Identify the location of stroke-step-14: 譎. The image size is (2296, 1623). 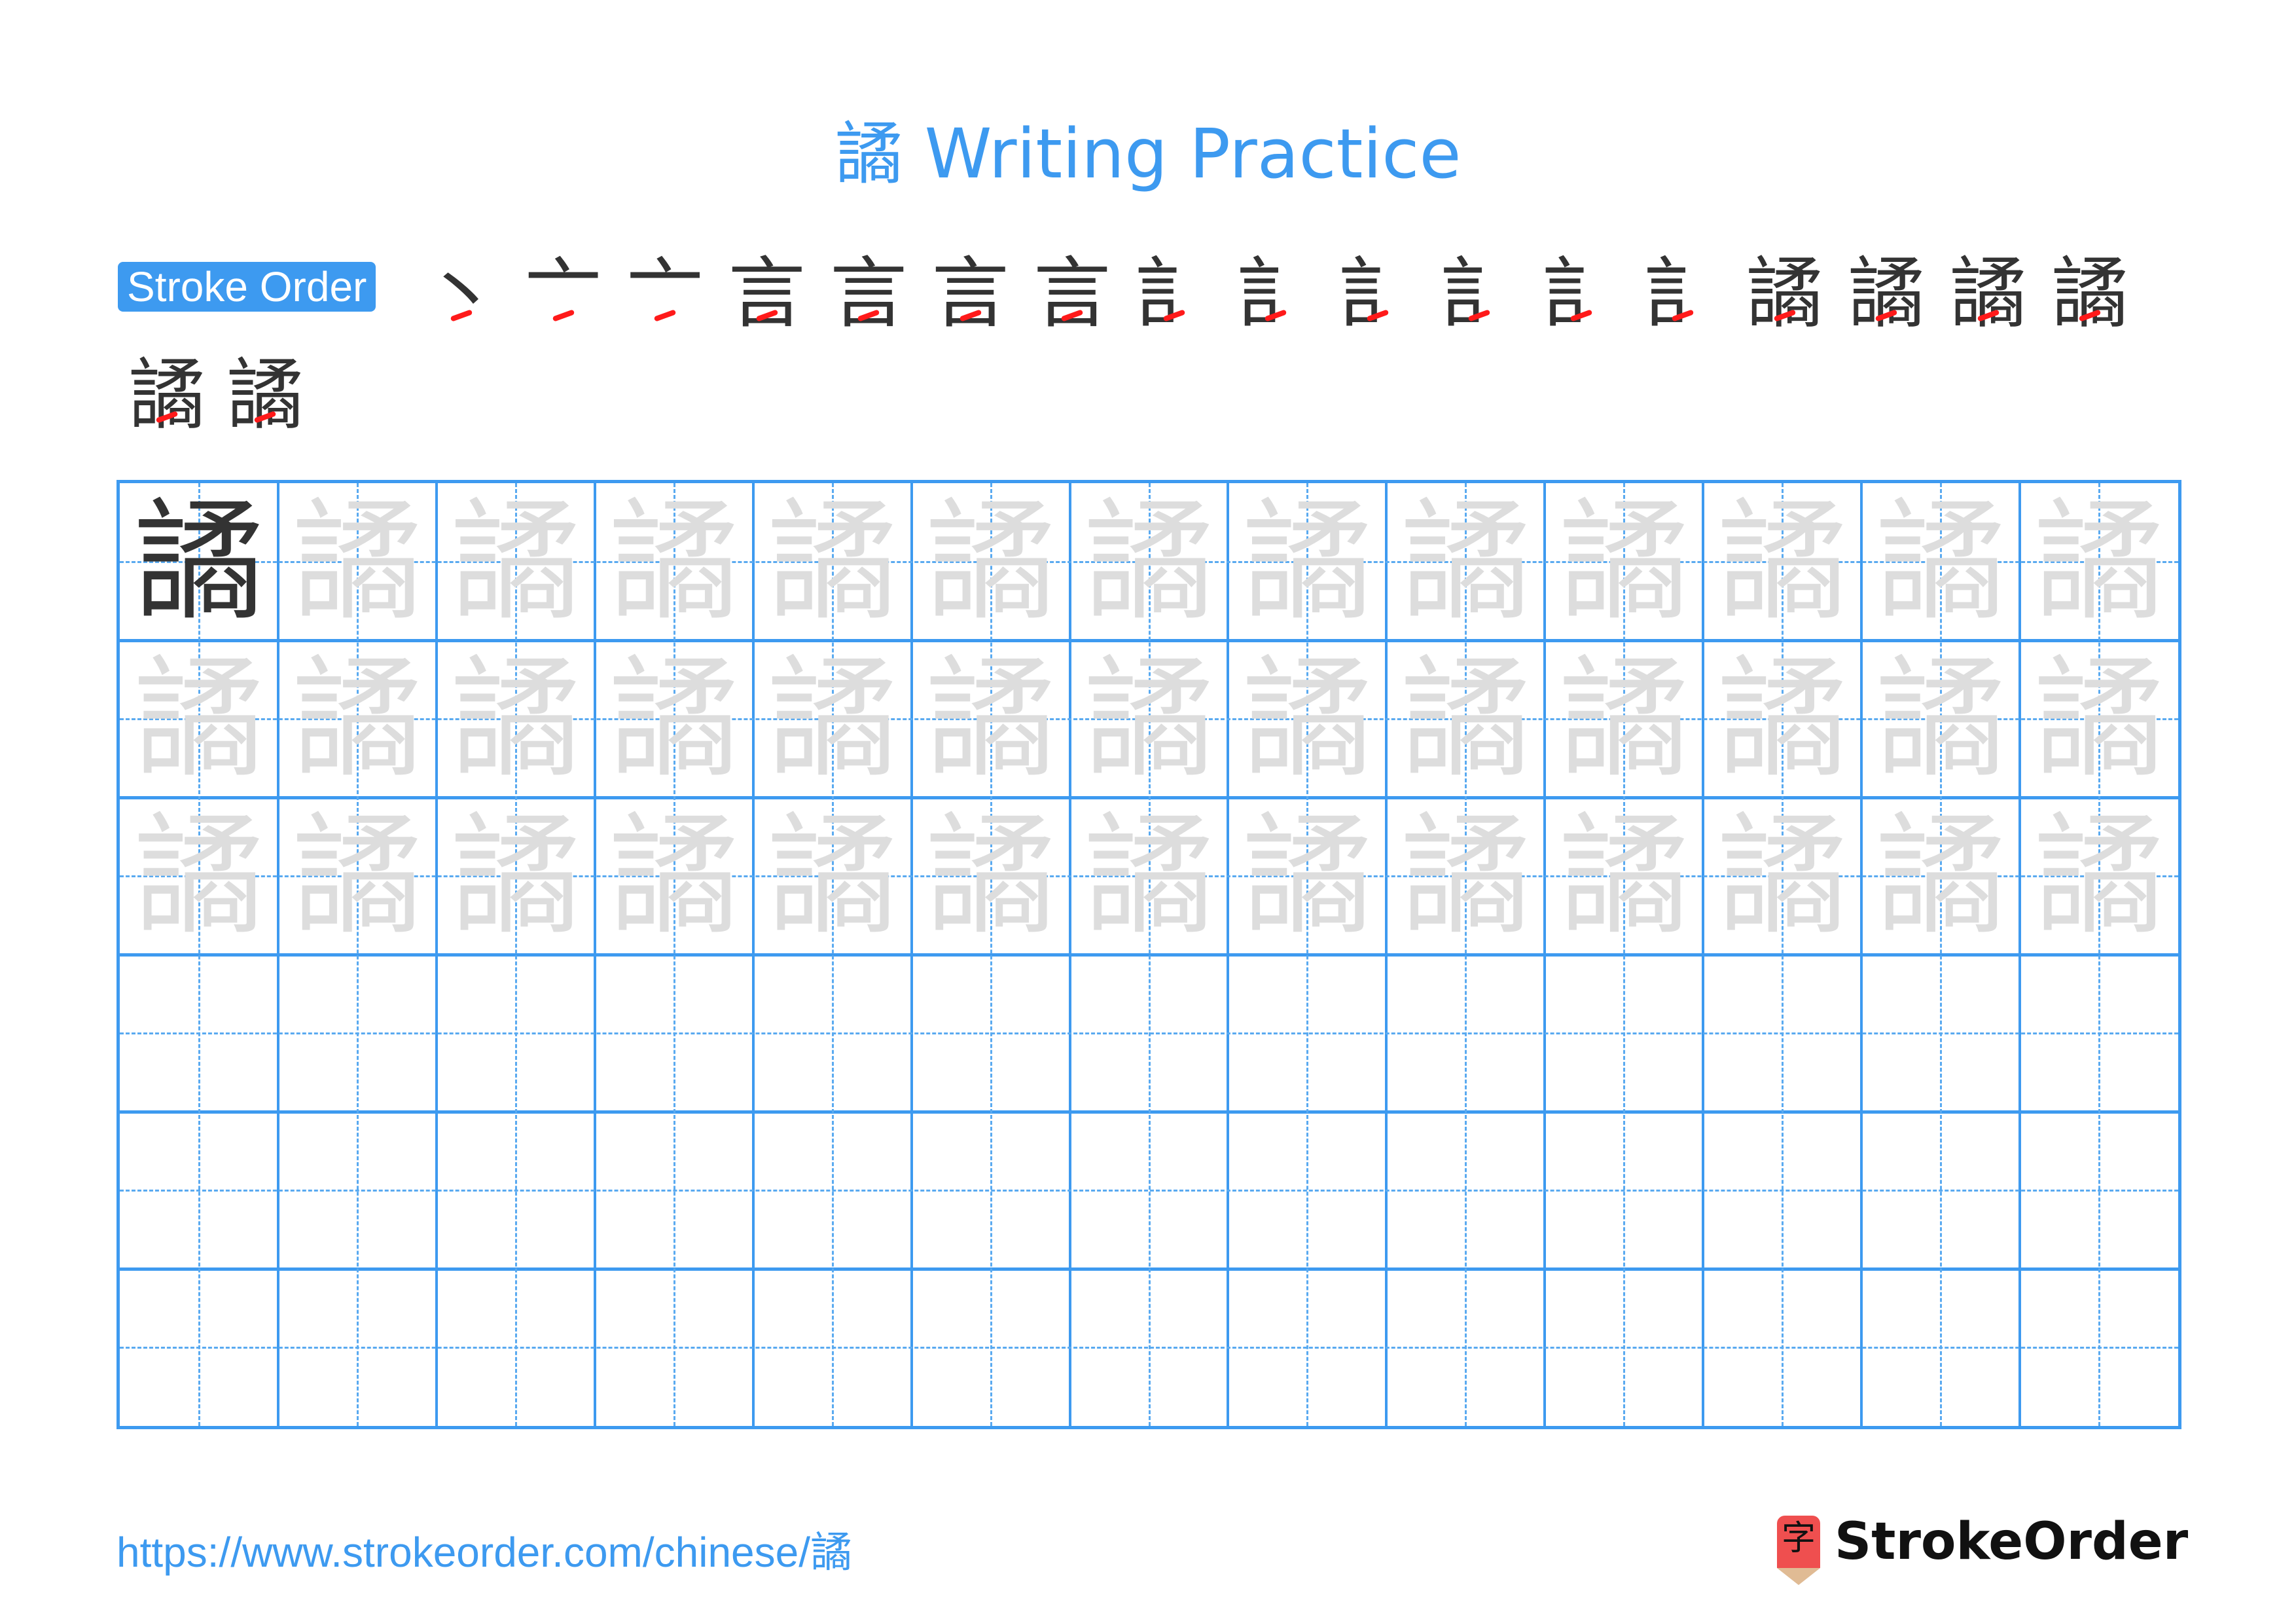
(1785, 293).